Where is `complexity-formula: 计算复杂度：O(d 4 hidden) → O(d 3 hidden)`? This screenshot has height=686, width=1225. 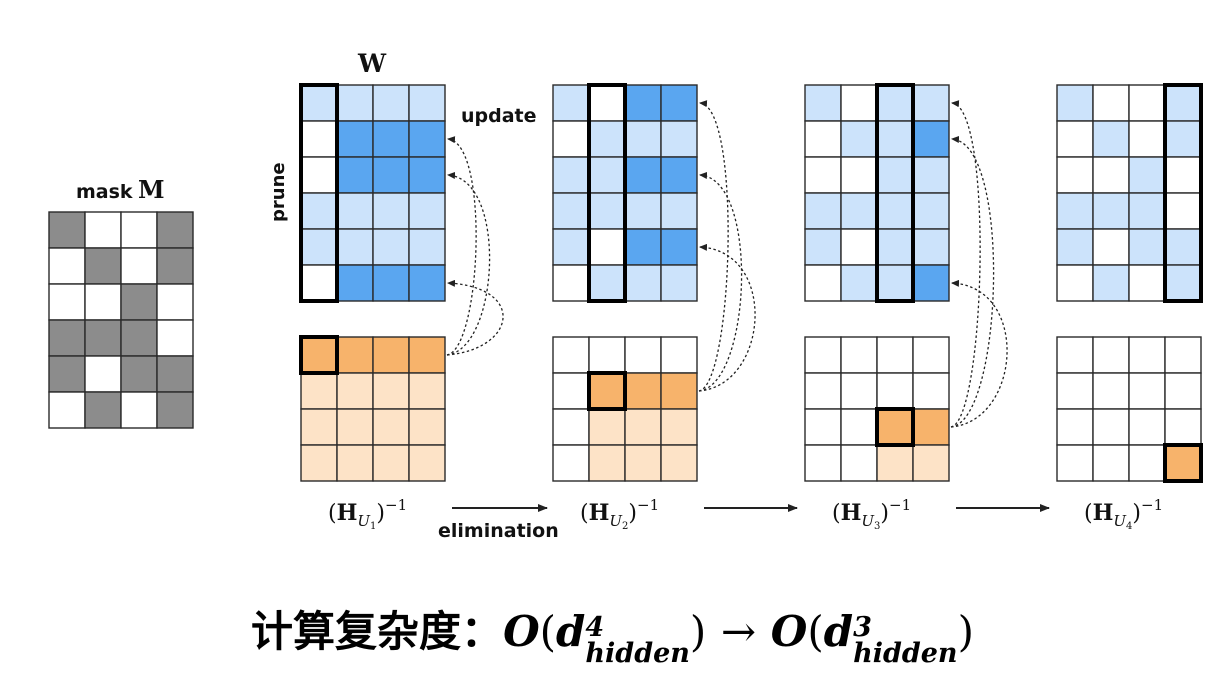
complexity-formula: 计算复杂度：O(d 4 hidden) → O(d 3 hidden) is located at coordinates (612, 632).